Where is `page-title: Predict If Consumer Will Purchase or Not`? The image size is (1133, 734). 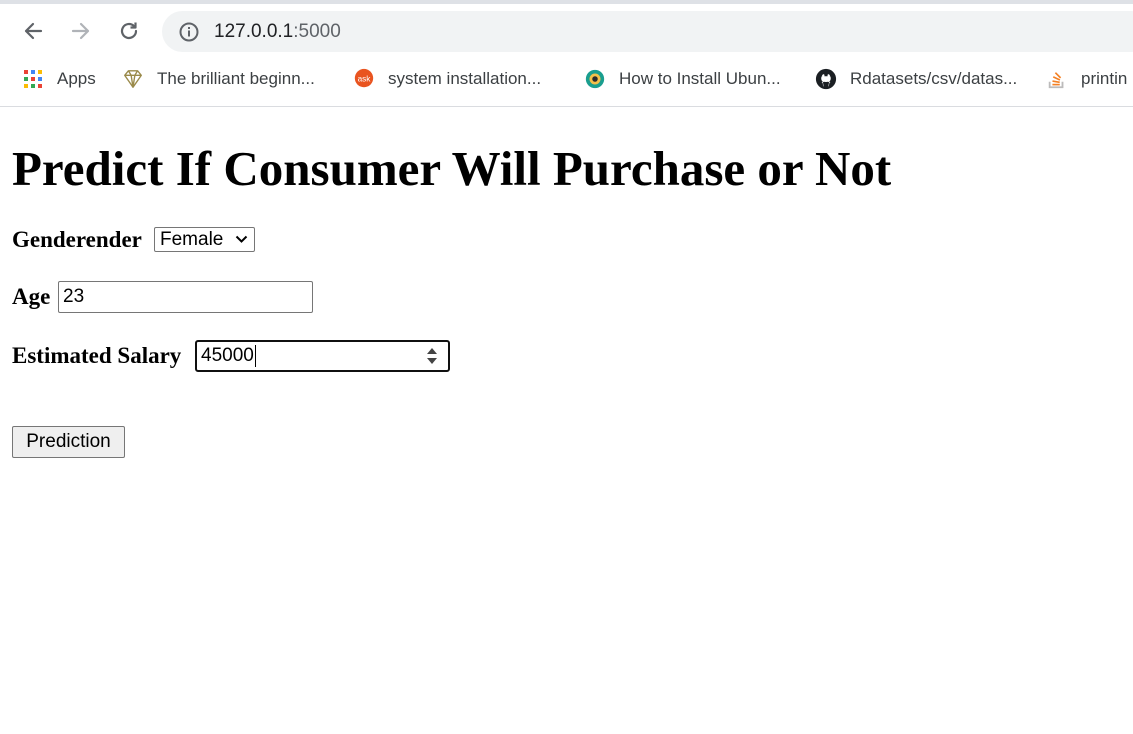
page-title: Predict If Consumer Will Purchase or Not is located at coordinates (452, 168).